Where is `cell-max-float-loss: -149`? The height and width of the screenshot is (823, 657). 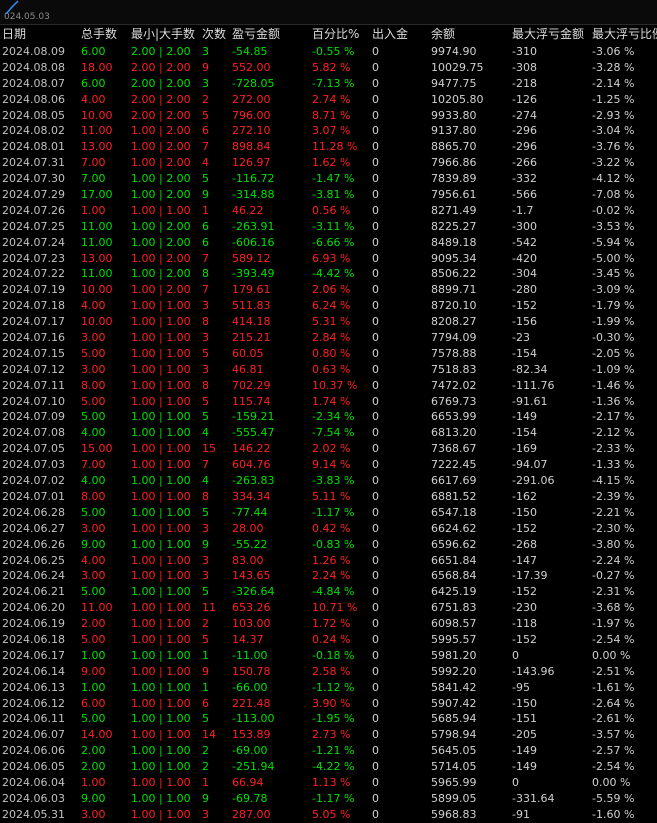
cell-max-float-loss: -149 is located at coordinates (524, 751).